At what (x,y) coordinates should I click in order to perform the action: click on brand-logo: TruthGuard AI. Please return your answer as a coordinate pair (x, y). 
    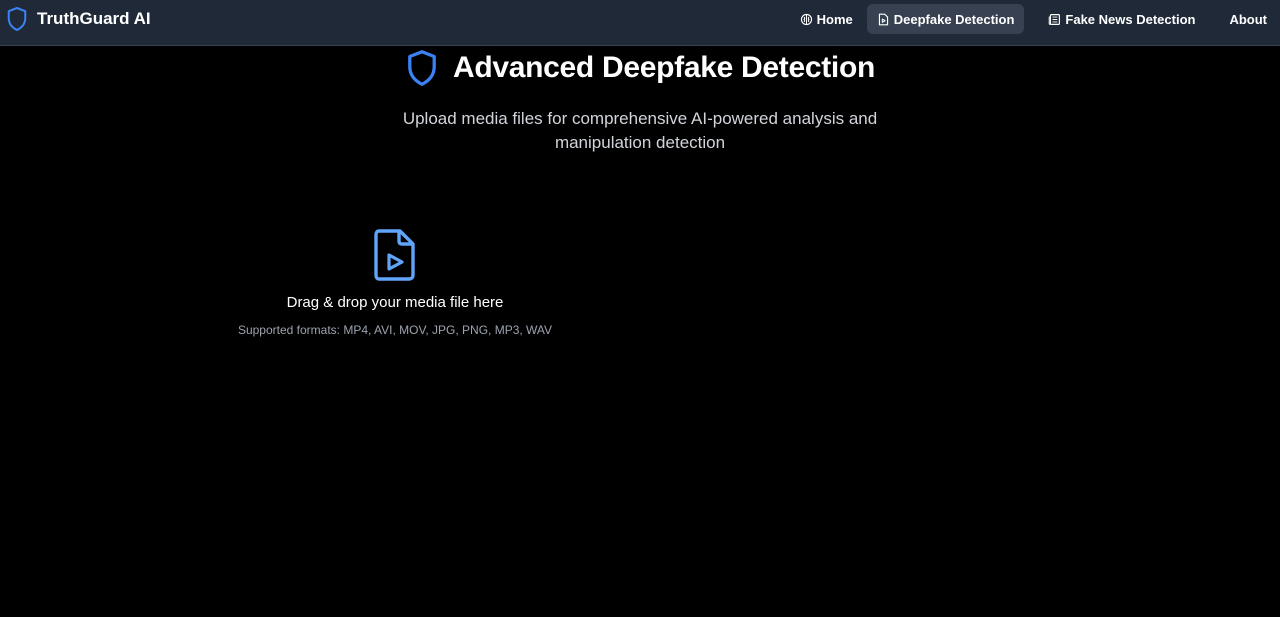
    Looking at the image, I should click on (78, 19).